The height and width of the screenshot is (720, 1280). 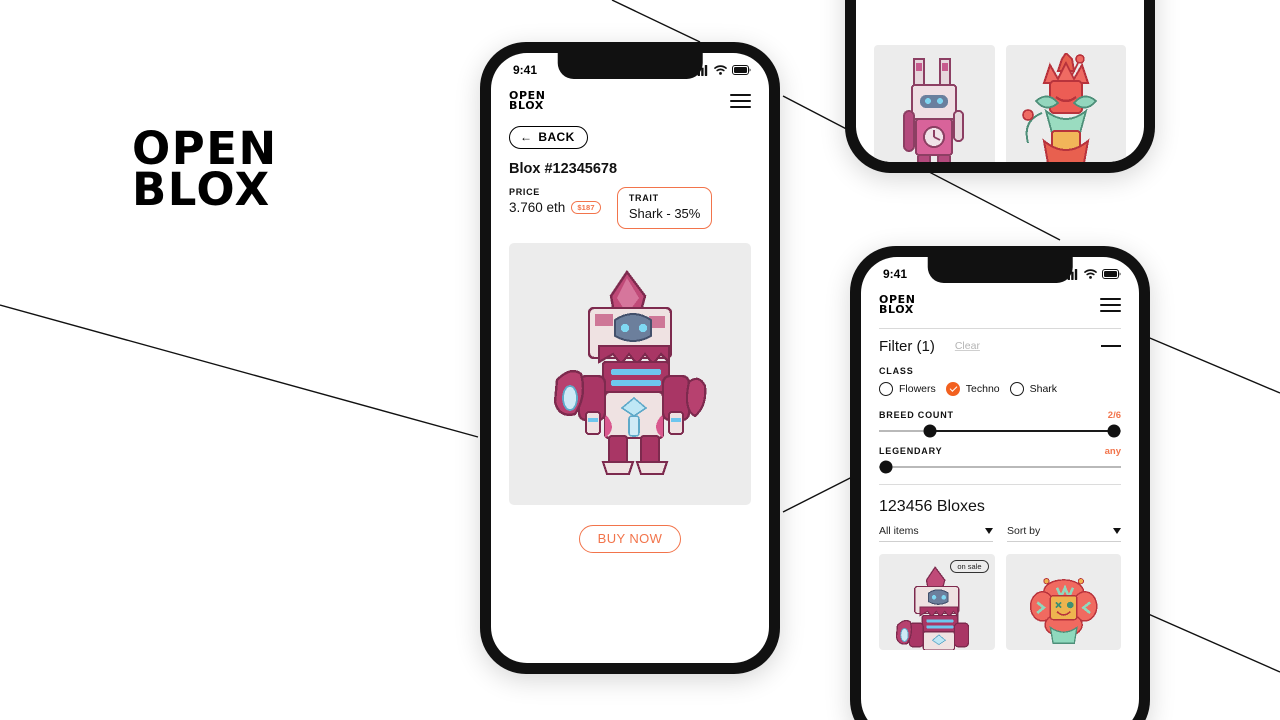 I want to click on radio-label: Flowers, so click(x=917, y=388).